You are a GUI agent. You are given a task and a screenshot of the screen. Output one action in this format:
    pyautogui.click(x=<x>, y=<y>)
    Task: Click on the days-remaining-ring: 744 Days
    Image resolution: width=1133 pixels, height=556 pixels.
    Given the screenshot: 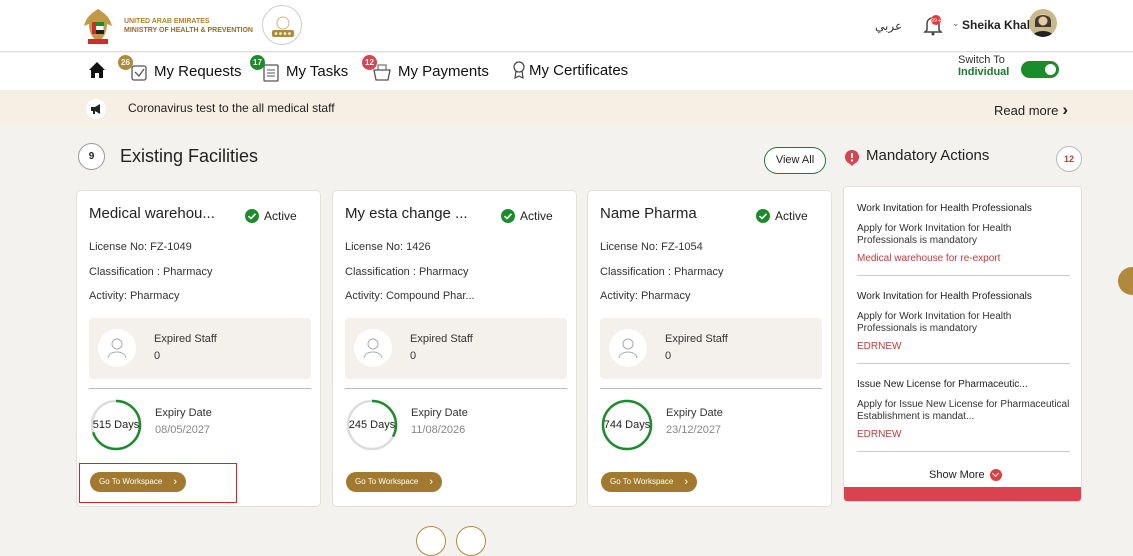 What is the action you would take?
    pyautogui.click(x=627, y=425)
    